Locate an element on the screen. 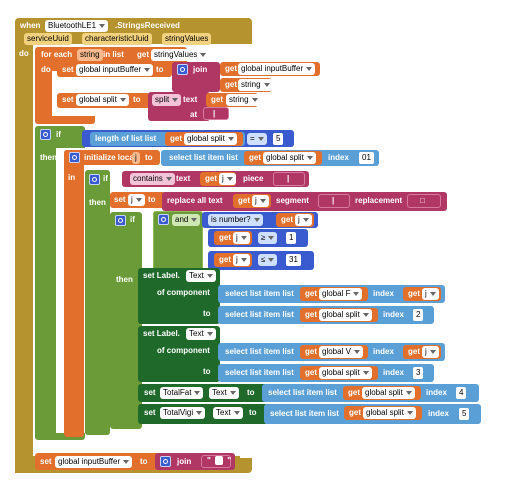 The height and width of the screenshot is (500, 508). label-f-select1-label: select list item list is located at coordinates (259, 293).